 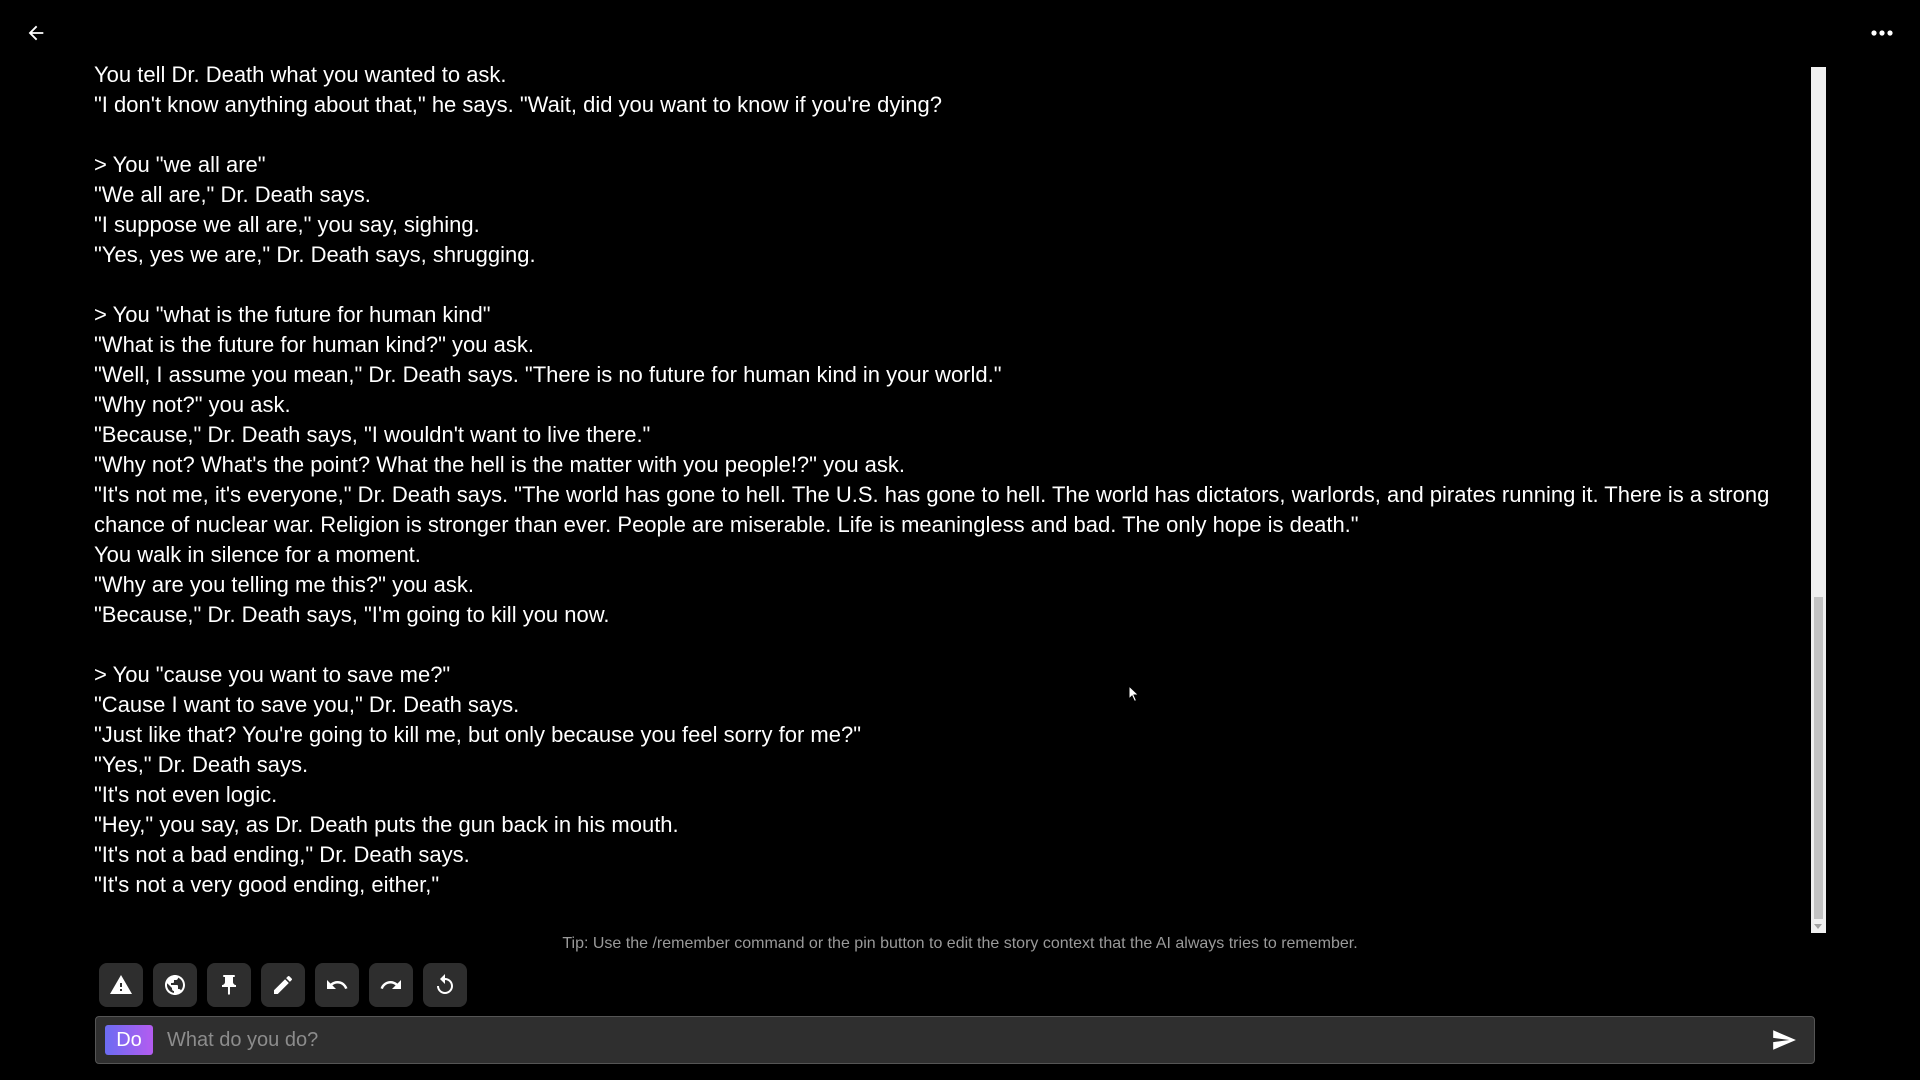 I want to click on story-action-line: > You "we all are", so click(x=180, y=164).